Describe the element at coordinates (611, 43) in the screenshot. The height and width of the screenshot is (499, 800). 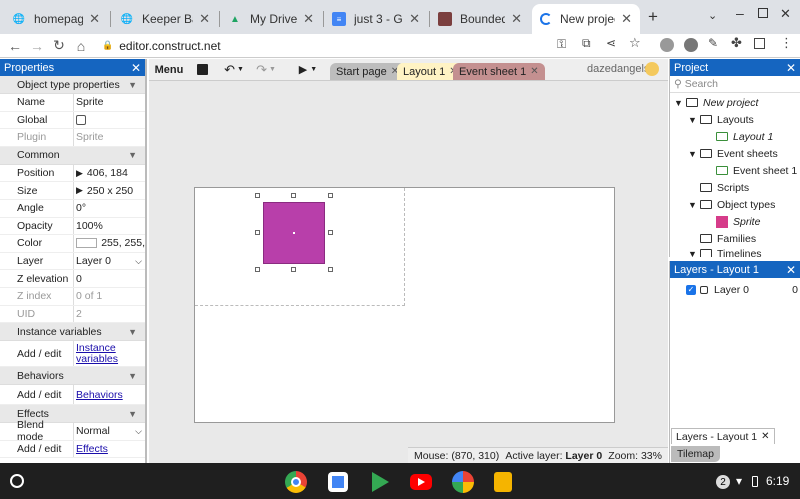
I see `share-icon: ⋖` at that location.